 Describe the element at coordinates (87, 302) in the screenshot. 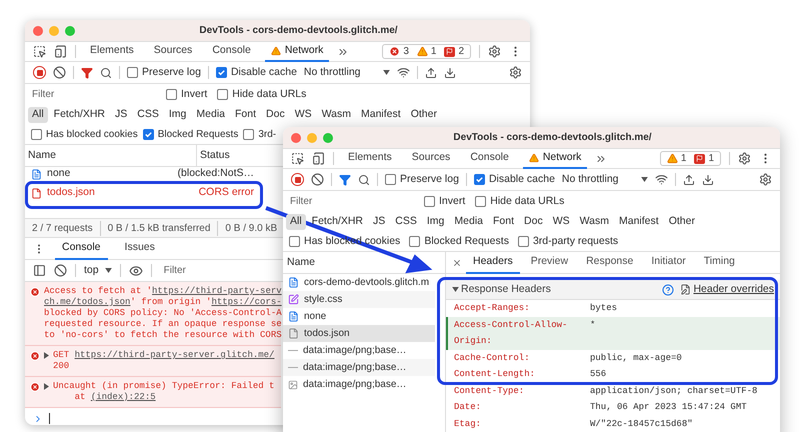

I see `link: ch.me/todos.json` at that location.